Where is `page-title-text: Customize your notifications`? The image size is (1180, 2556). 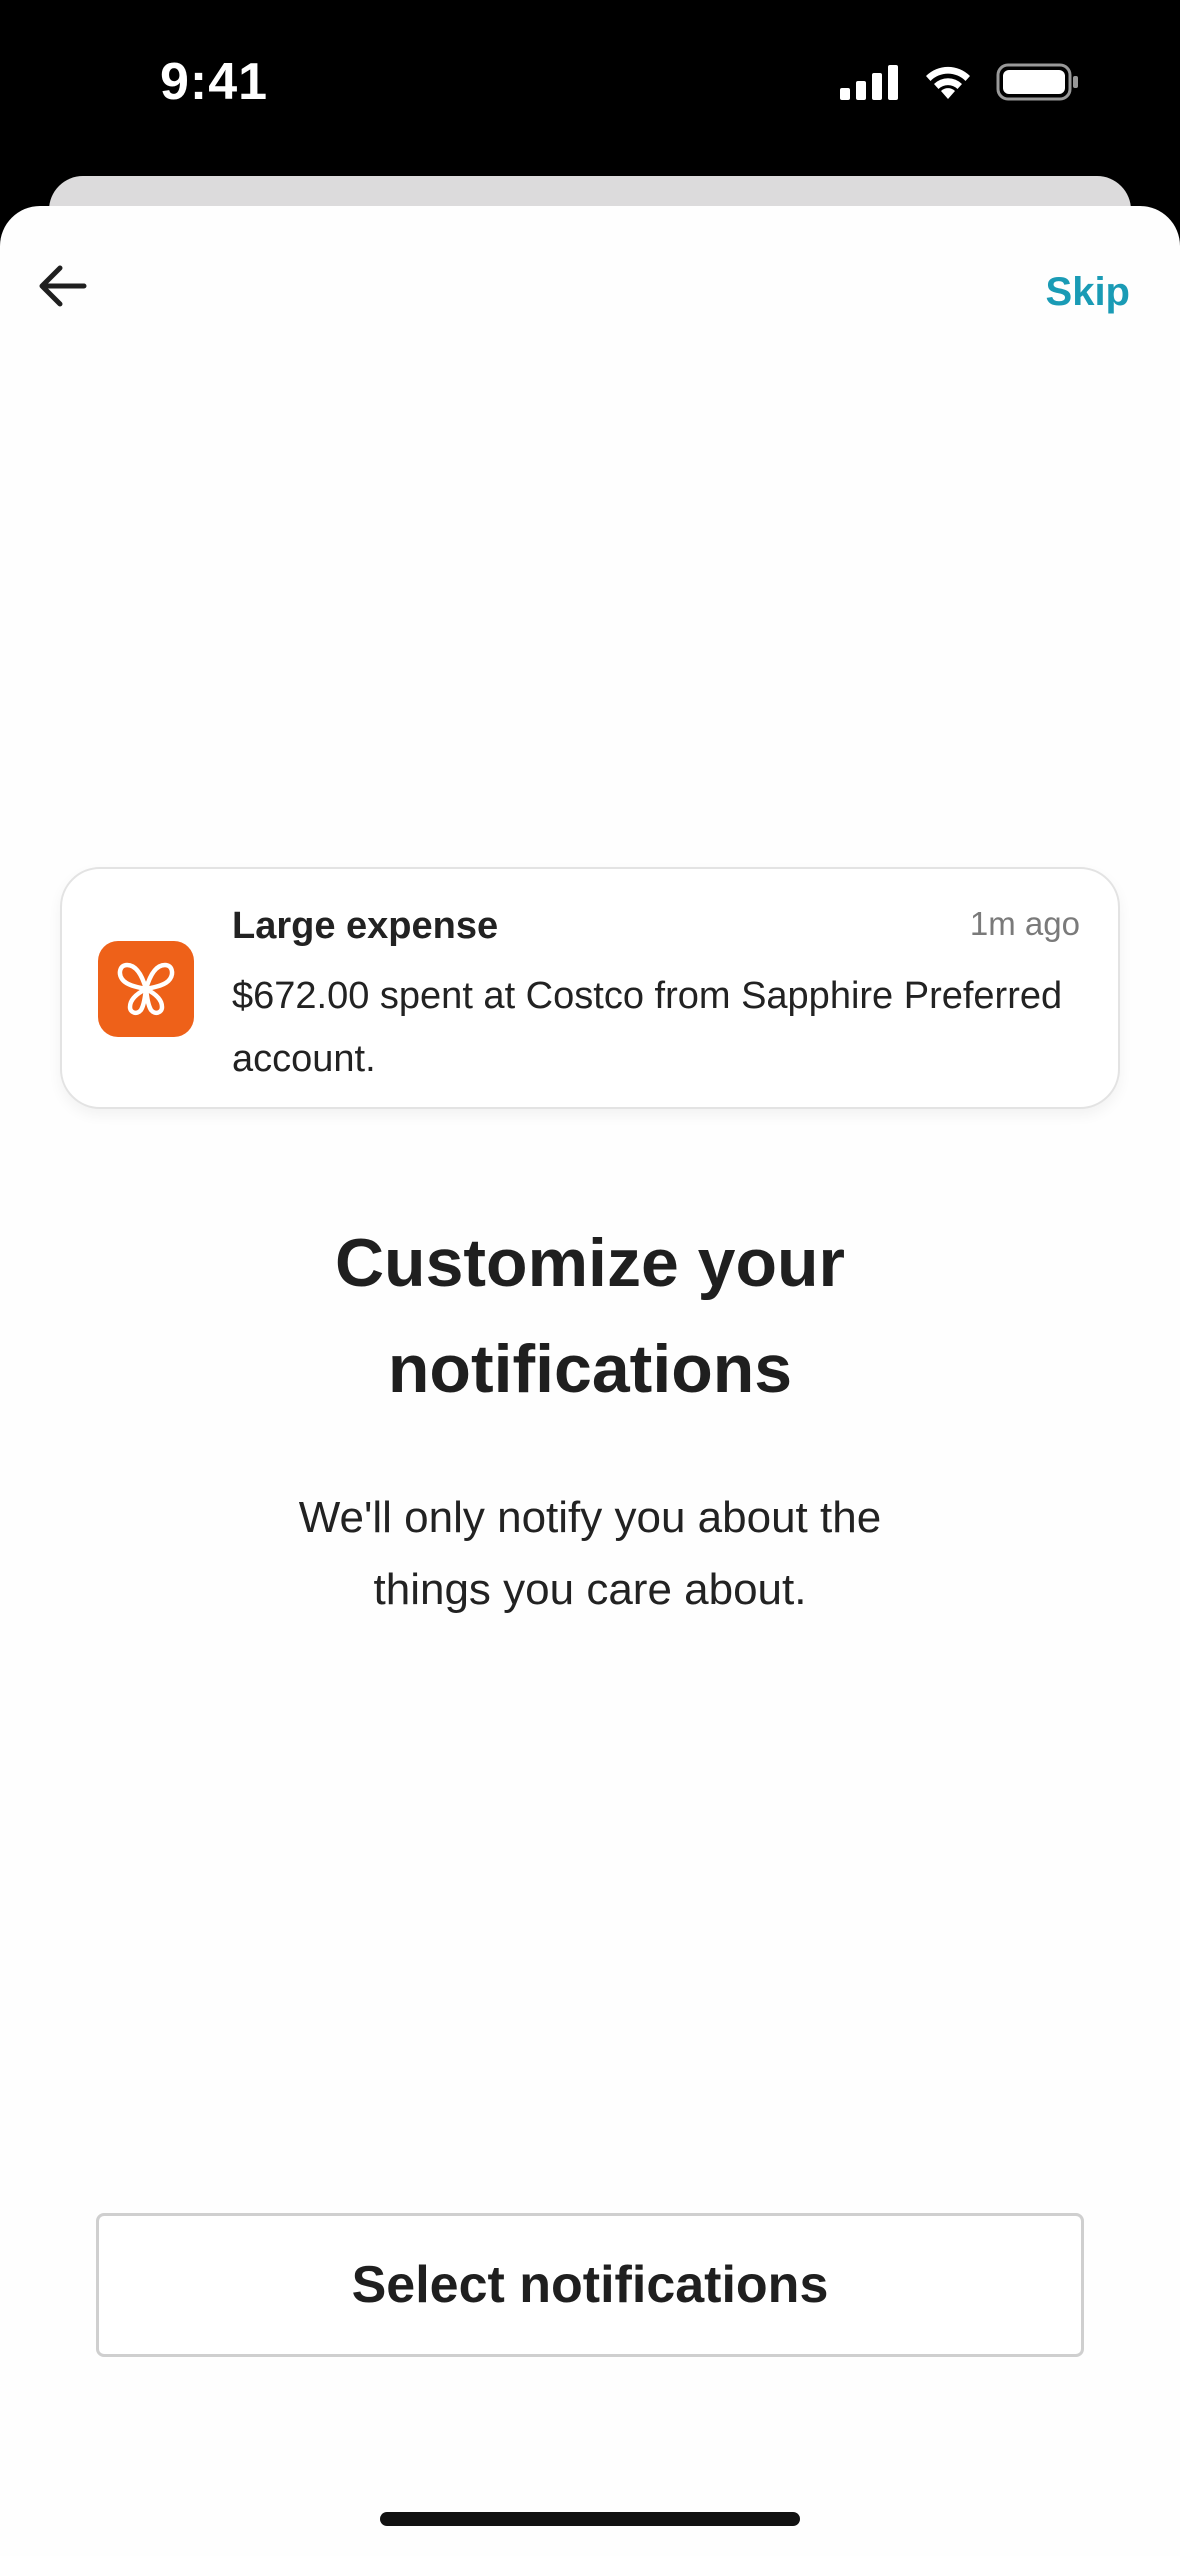
page-title-text: Customize your notifications is located at coordinates (590, 1316).